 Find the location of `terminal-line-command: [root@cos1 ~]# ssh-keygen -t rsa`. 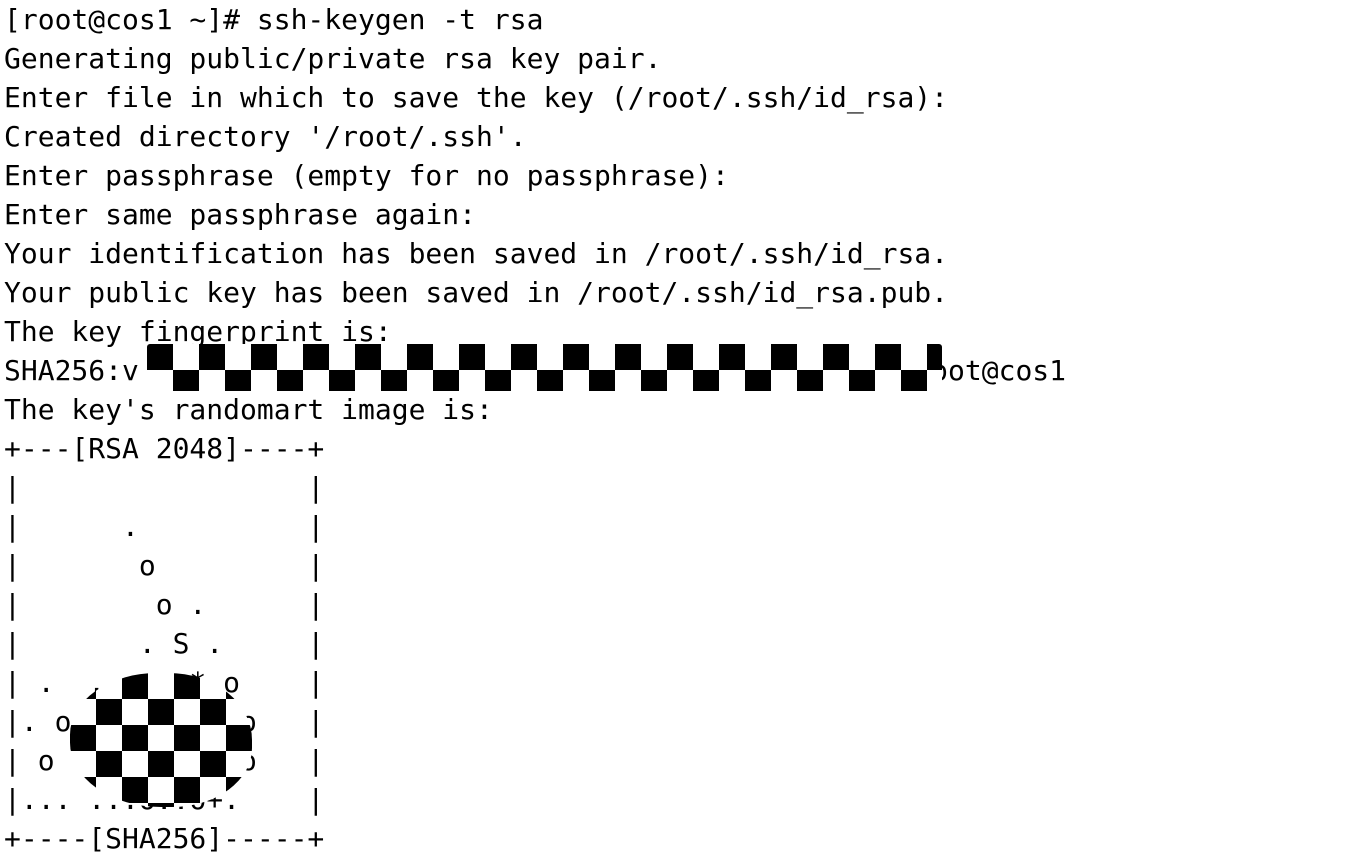

terminal-line-command: [root@cos1 ~]# ssh-keygen -t rsa is located at coordinates (274, 19).